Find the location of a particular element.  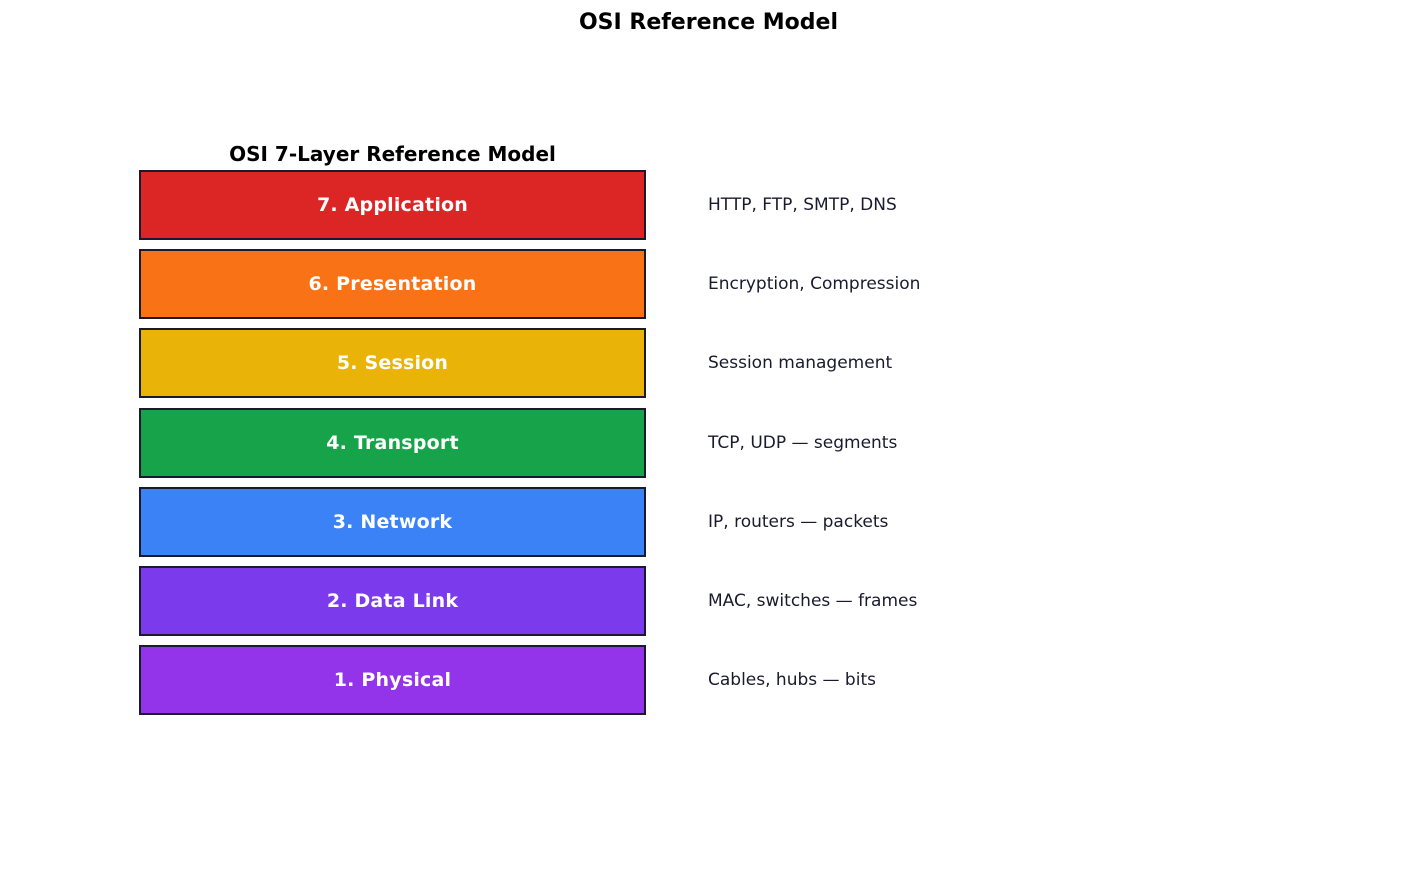

layer-box-network: 3. Network is located at coordinates (392, 521).